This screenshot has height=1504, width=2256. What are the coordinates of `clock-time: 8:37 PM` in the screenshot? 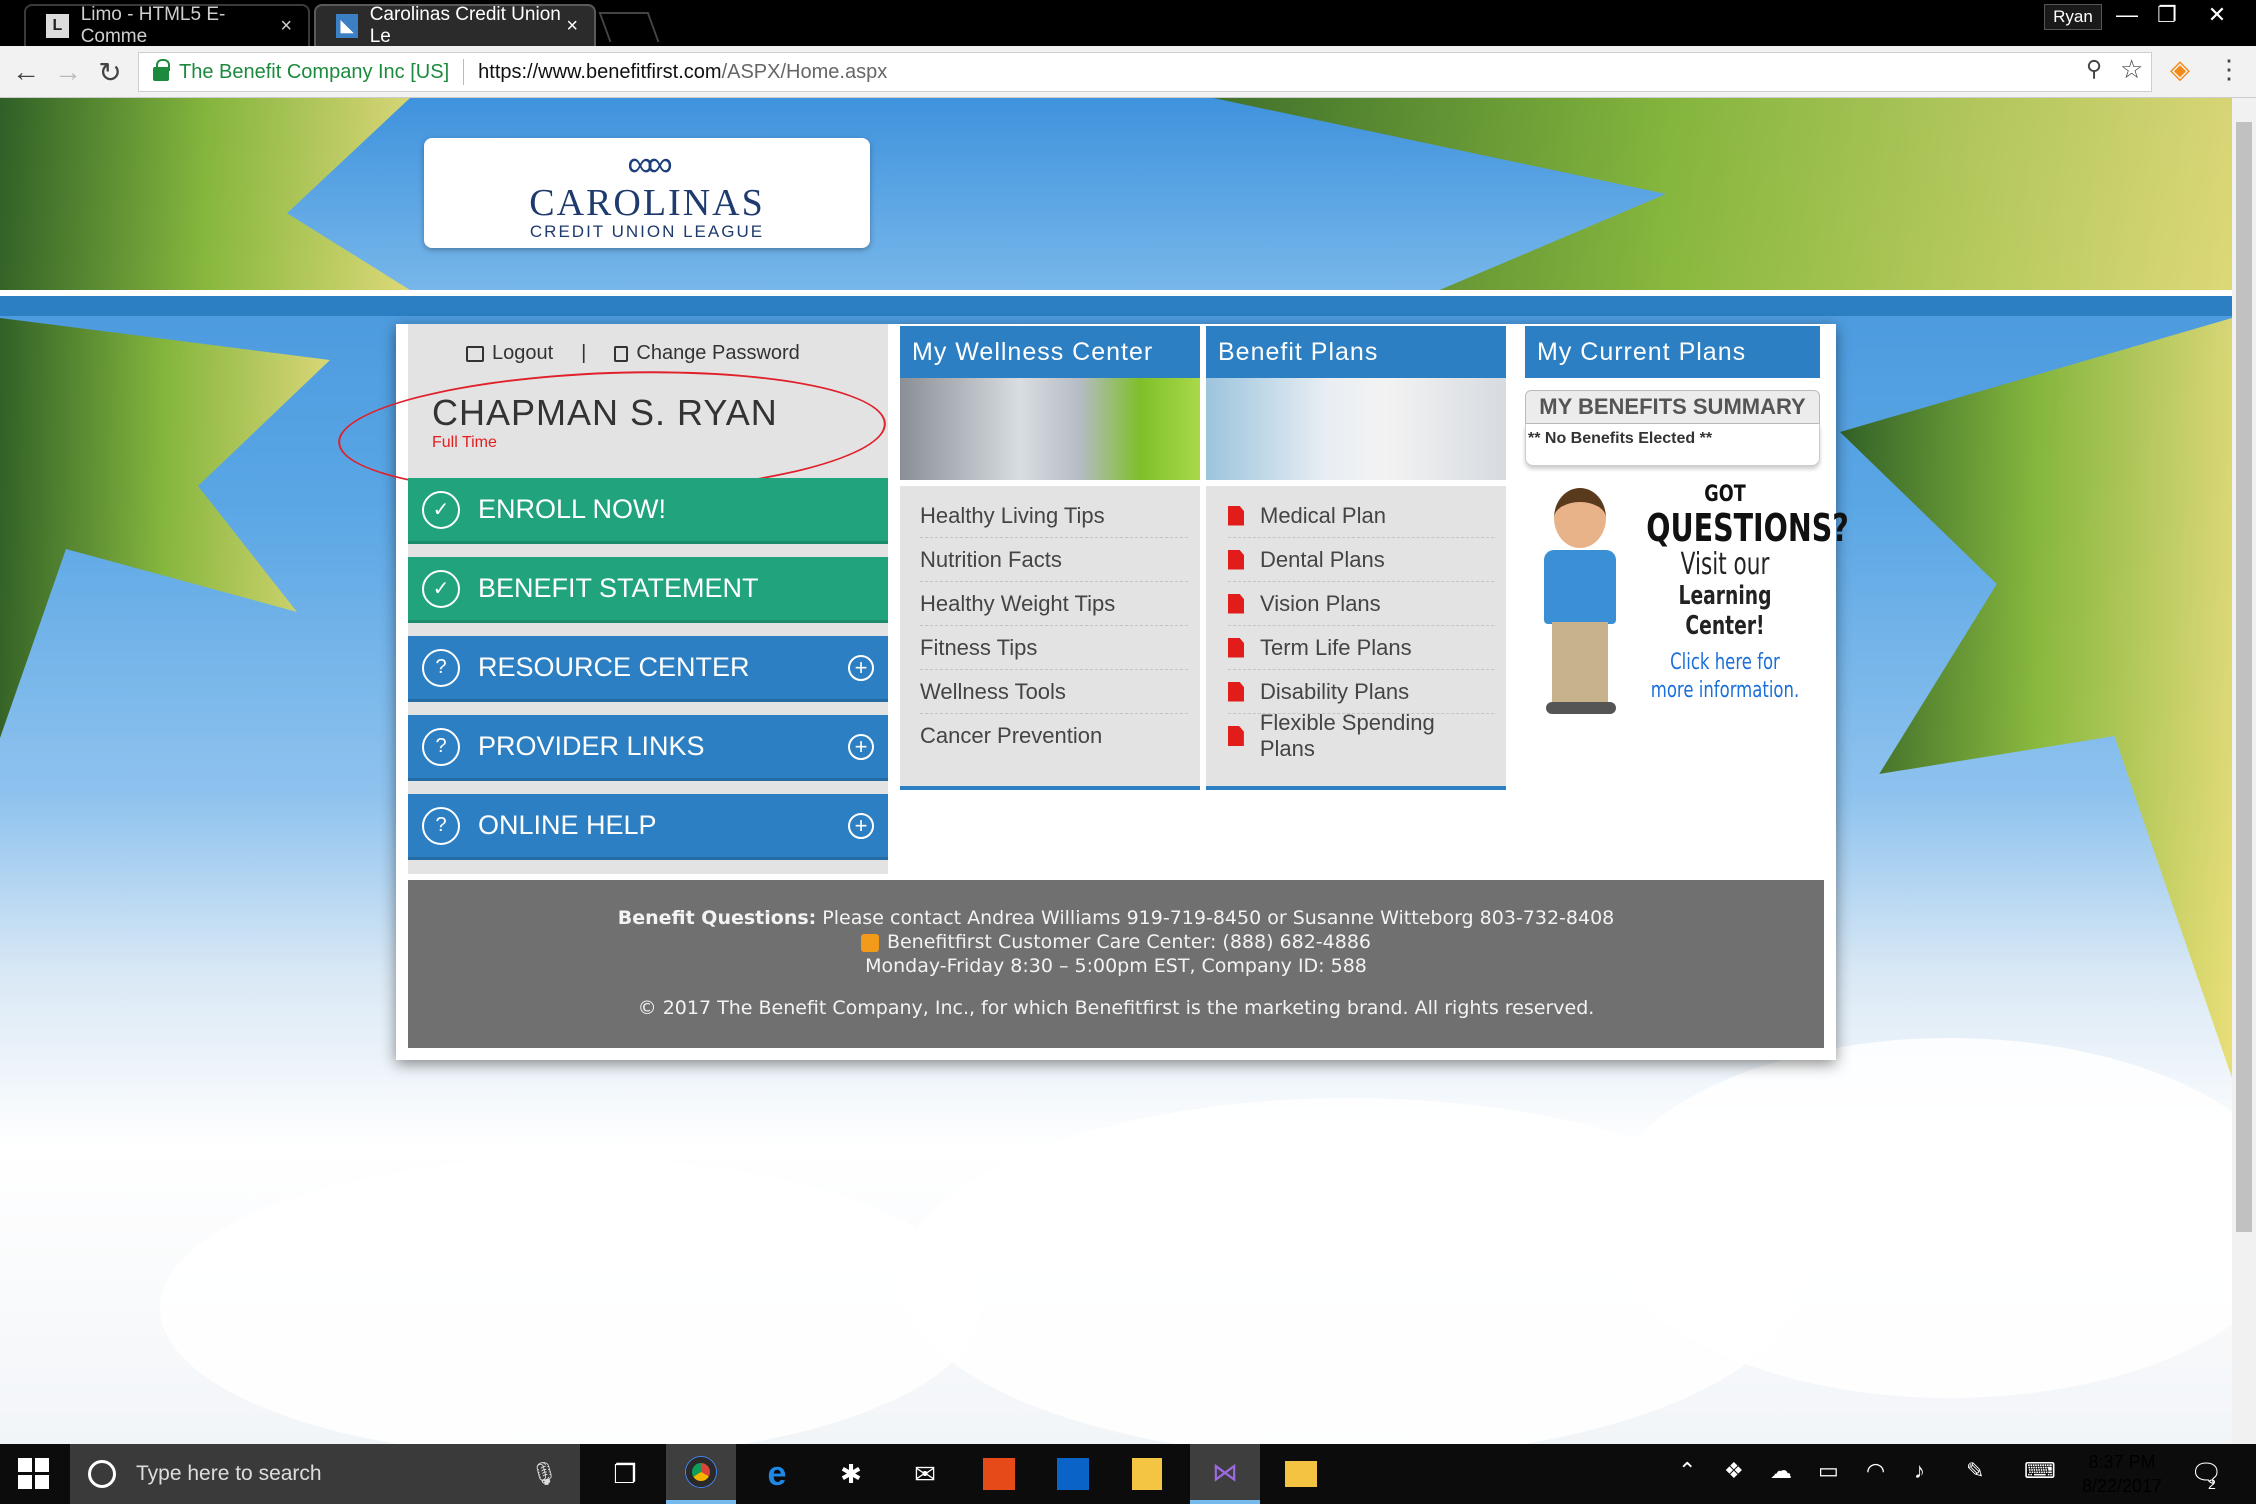 It's located at (2122, 1462).